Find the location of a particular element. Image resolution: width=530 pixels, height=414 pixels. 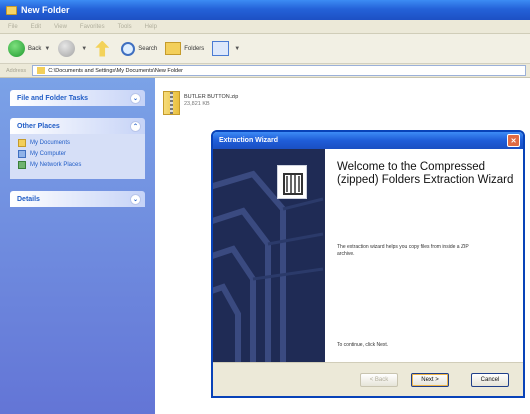

folders-icon is located at coordinates (173, 48).